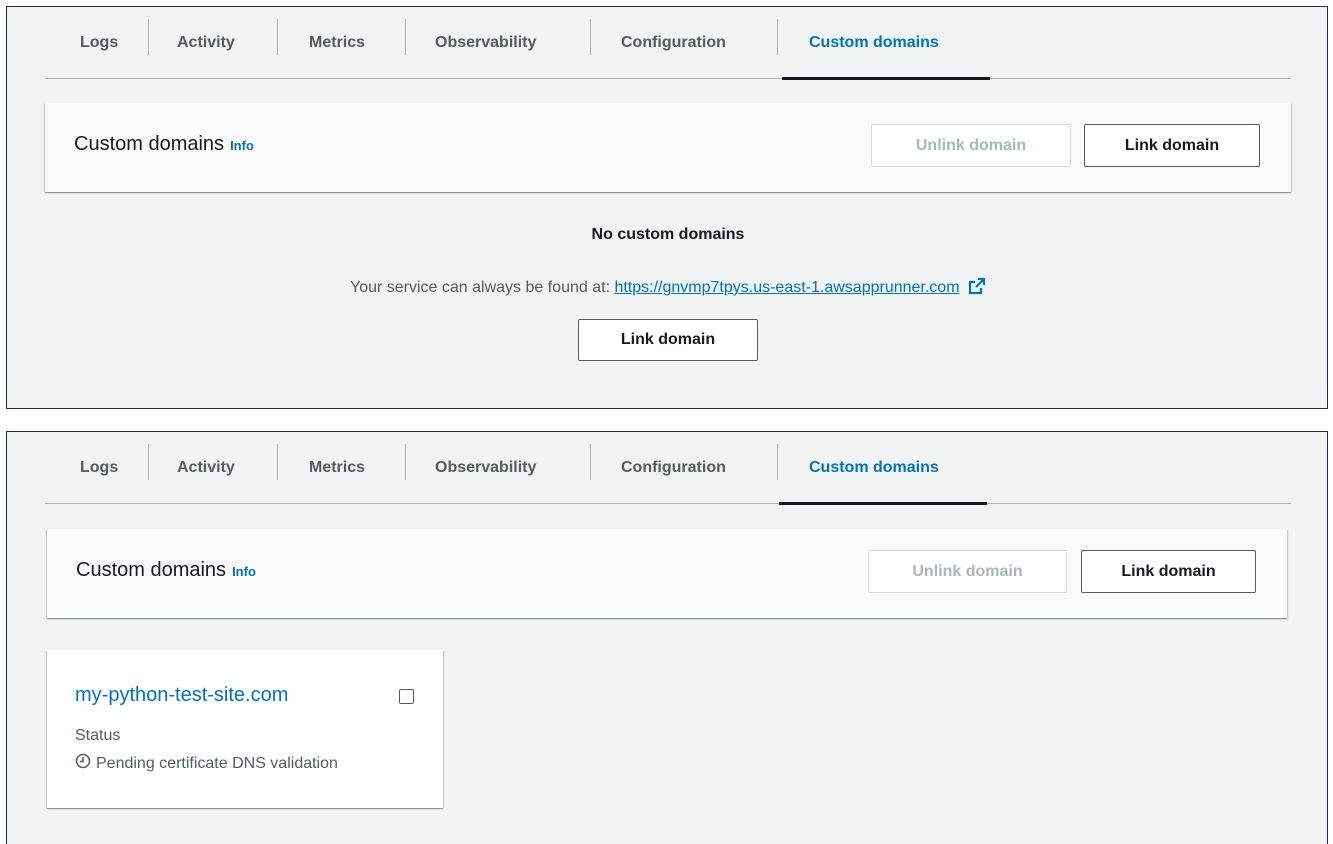 This screenshot has height=844, width=1333. What do you see at coordinates (98, 735) in the screenshot?
I see `status-label: Status` at bounding box center [98, 735].